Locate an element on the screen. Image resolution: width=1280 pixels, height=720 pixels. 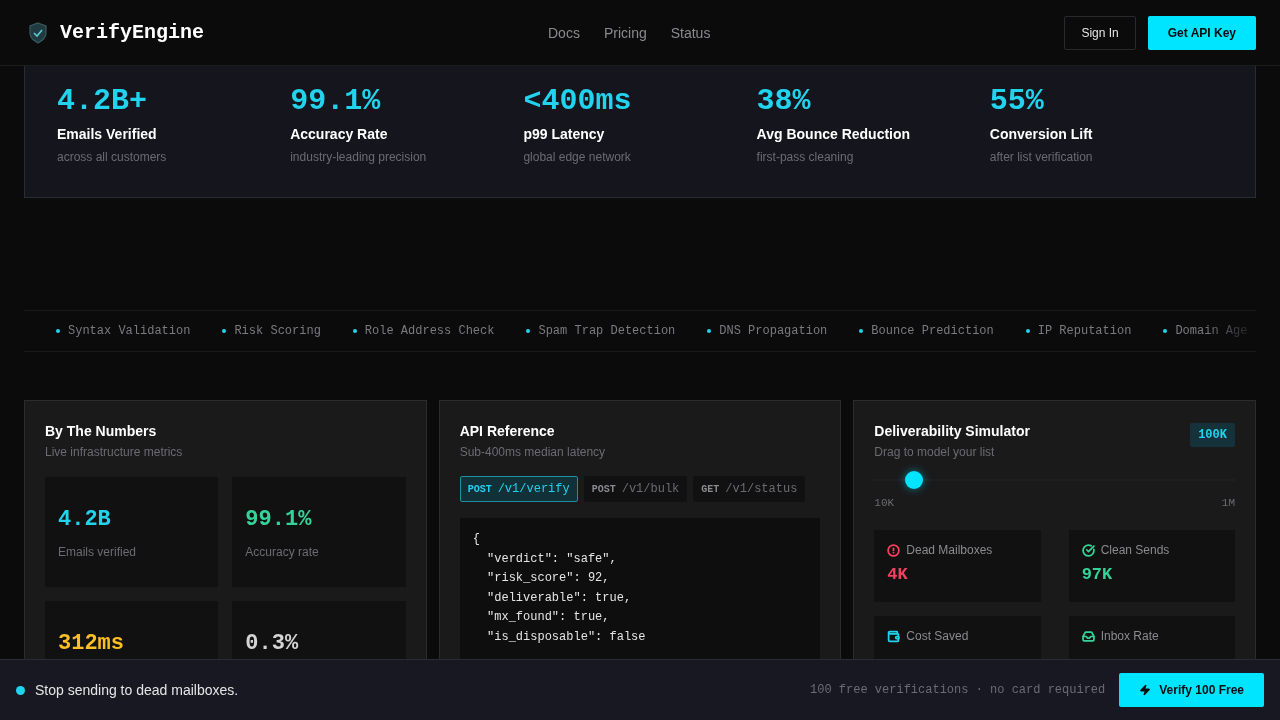
card-title: Deliverability Simulator is located at coordinates (952, 431).